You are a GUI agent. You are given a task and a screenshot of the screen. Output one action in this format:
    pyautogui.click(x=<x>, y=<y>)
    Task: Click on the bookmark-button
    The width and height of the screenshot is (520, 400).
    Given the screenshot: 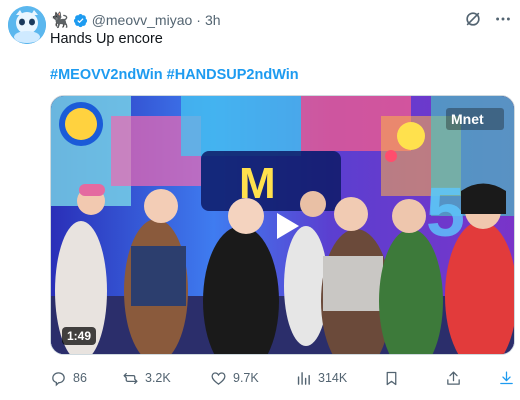 What is the action you would take?
    pyautogui.click(x=391, y=378)
    